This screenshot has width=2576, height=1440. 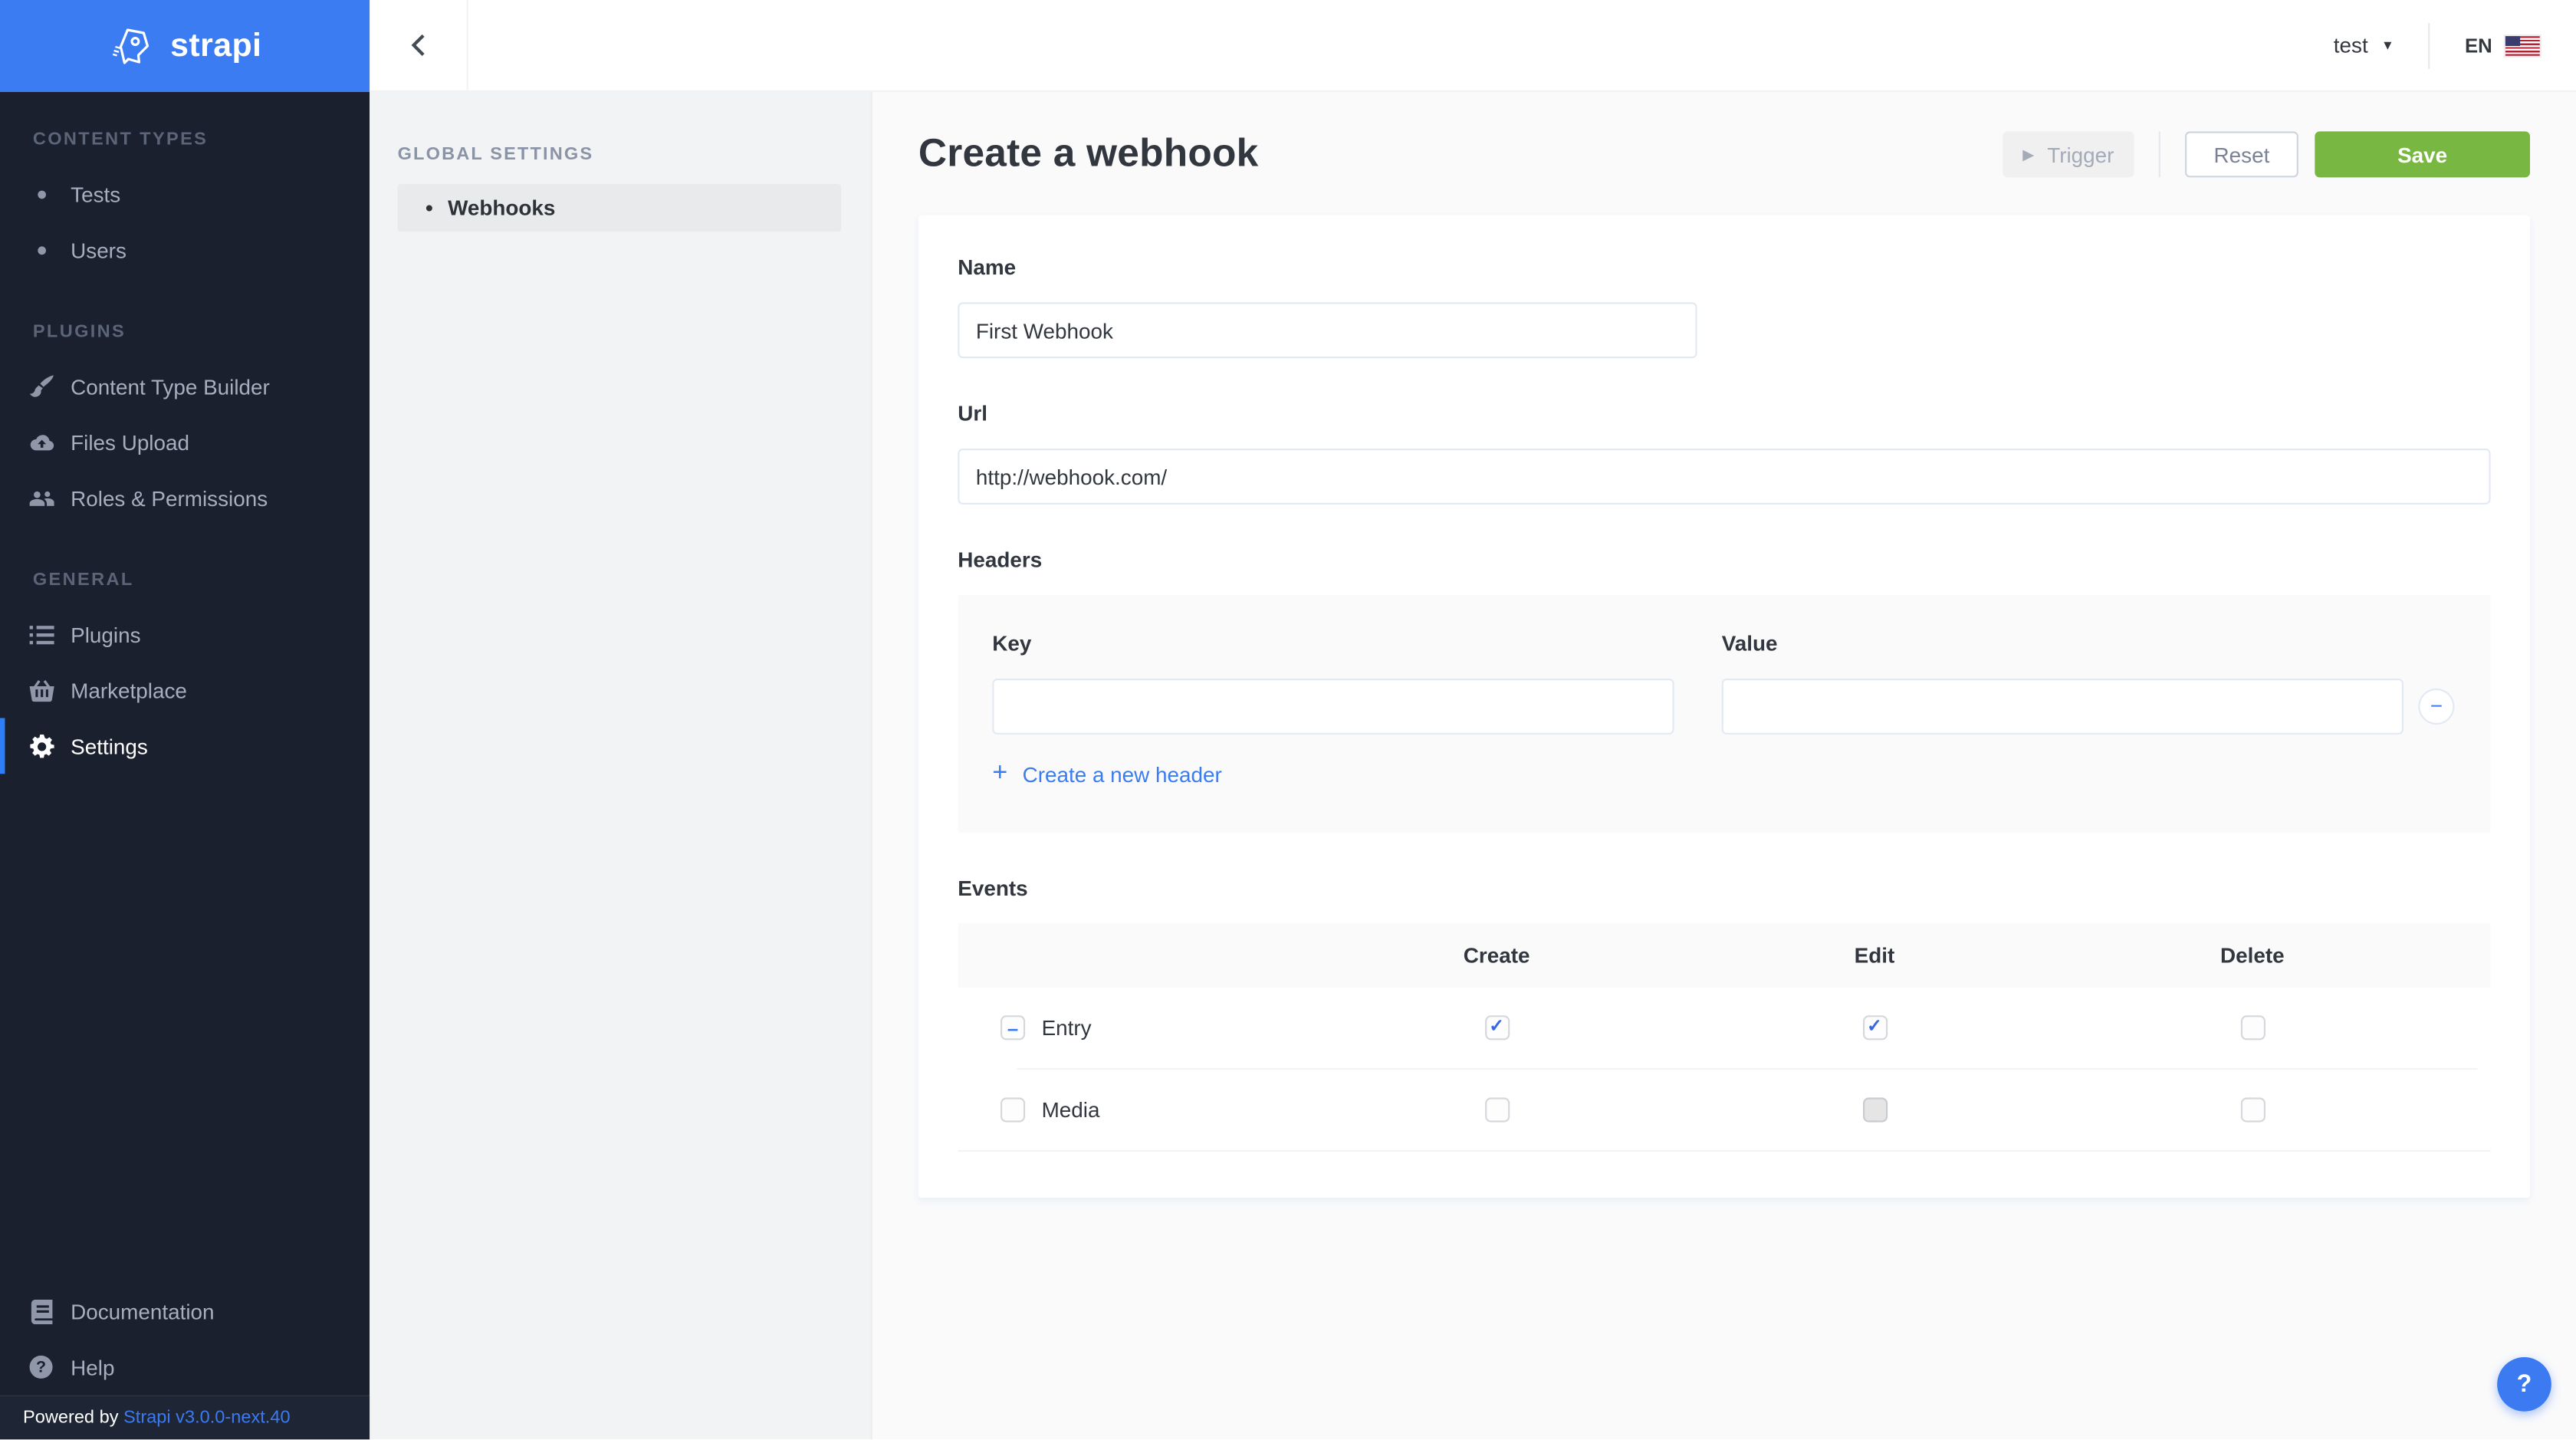 What do you see at coordinates (41, 498) in the screenshot?
I see `users-icon` at bounding box center [41, 498].